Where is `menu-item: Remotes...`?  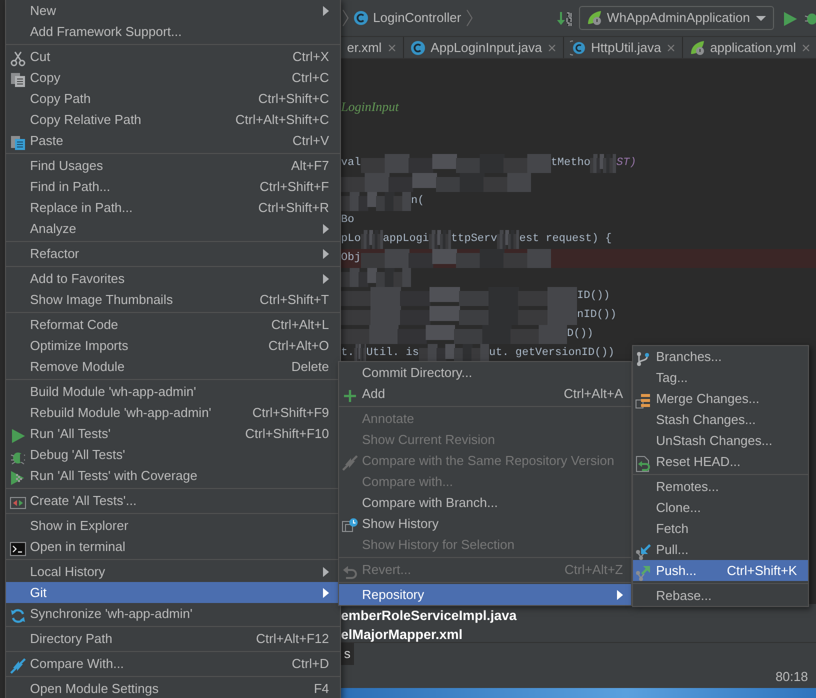
menu-item: Remotes... is located at coordinates (720, 486).